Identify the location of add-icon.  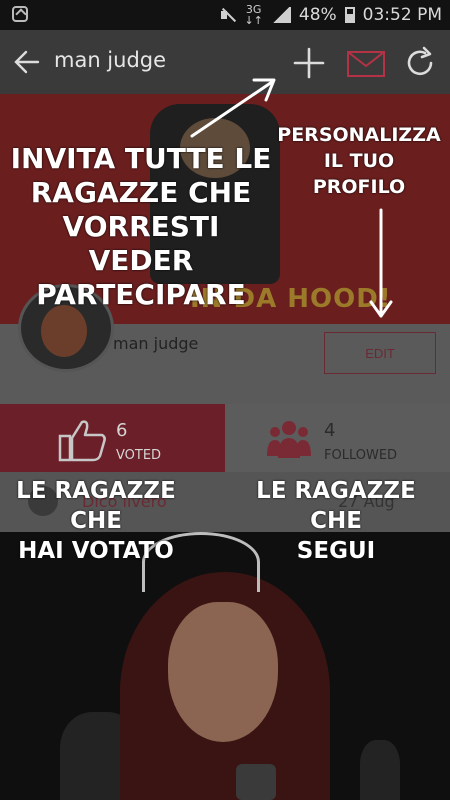
(309, 63).